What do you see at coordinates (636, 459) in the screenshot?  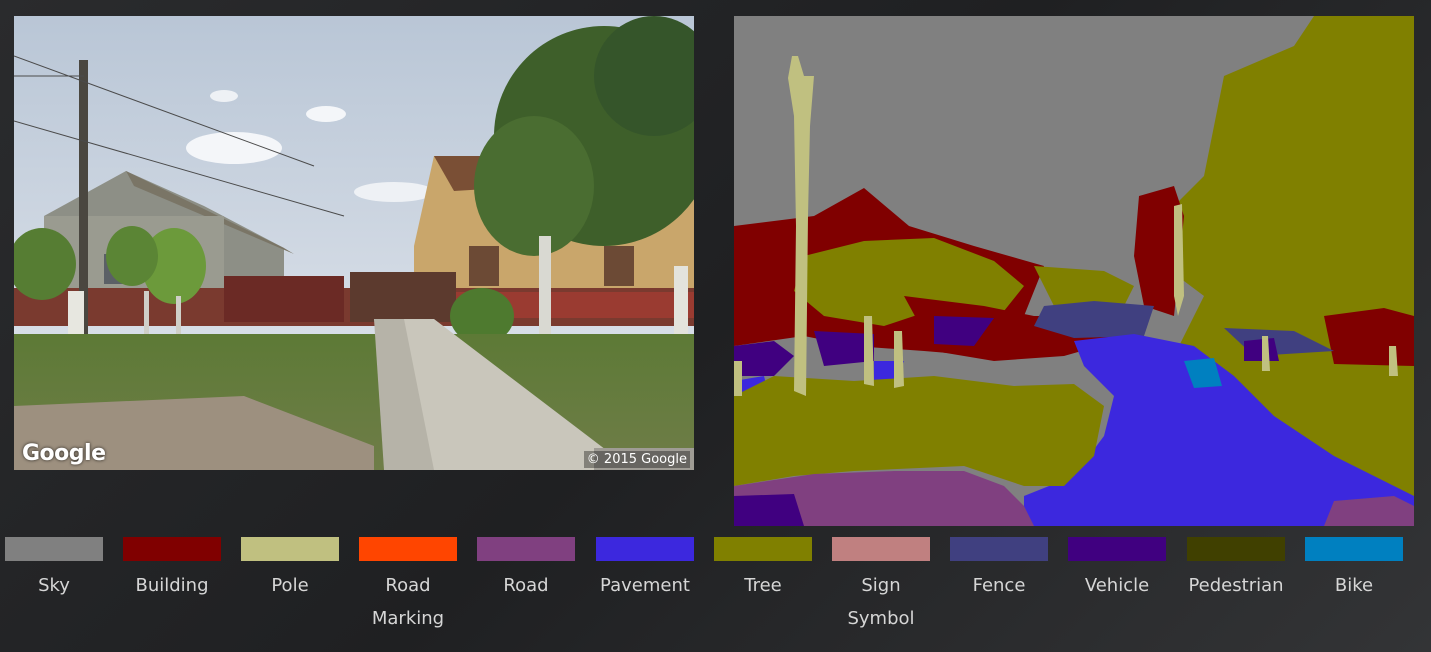 I see `copyright-watermark: © 2015 Google` at bounding box center [636, 459].